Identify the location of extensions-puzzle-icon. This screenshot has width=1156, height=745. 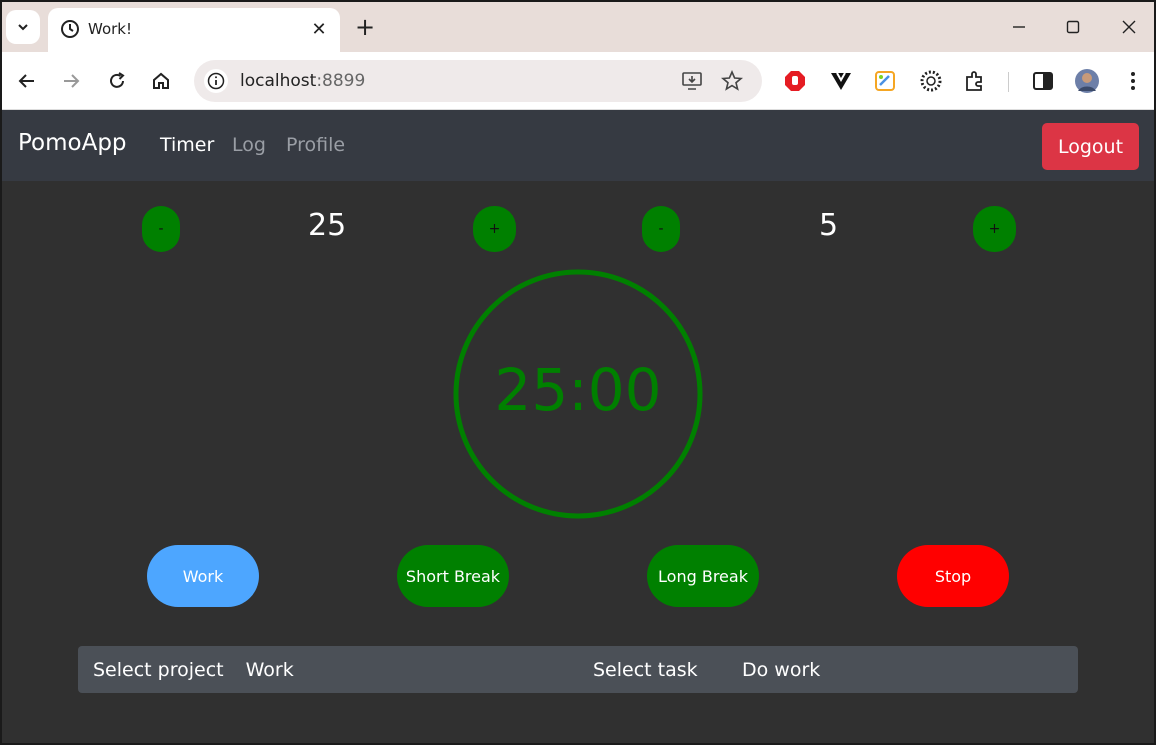
(975, 81).